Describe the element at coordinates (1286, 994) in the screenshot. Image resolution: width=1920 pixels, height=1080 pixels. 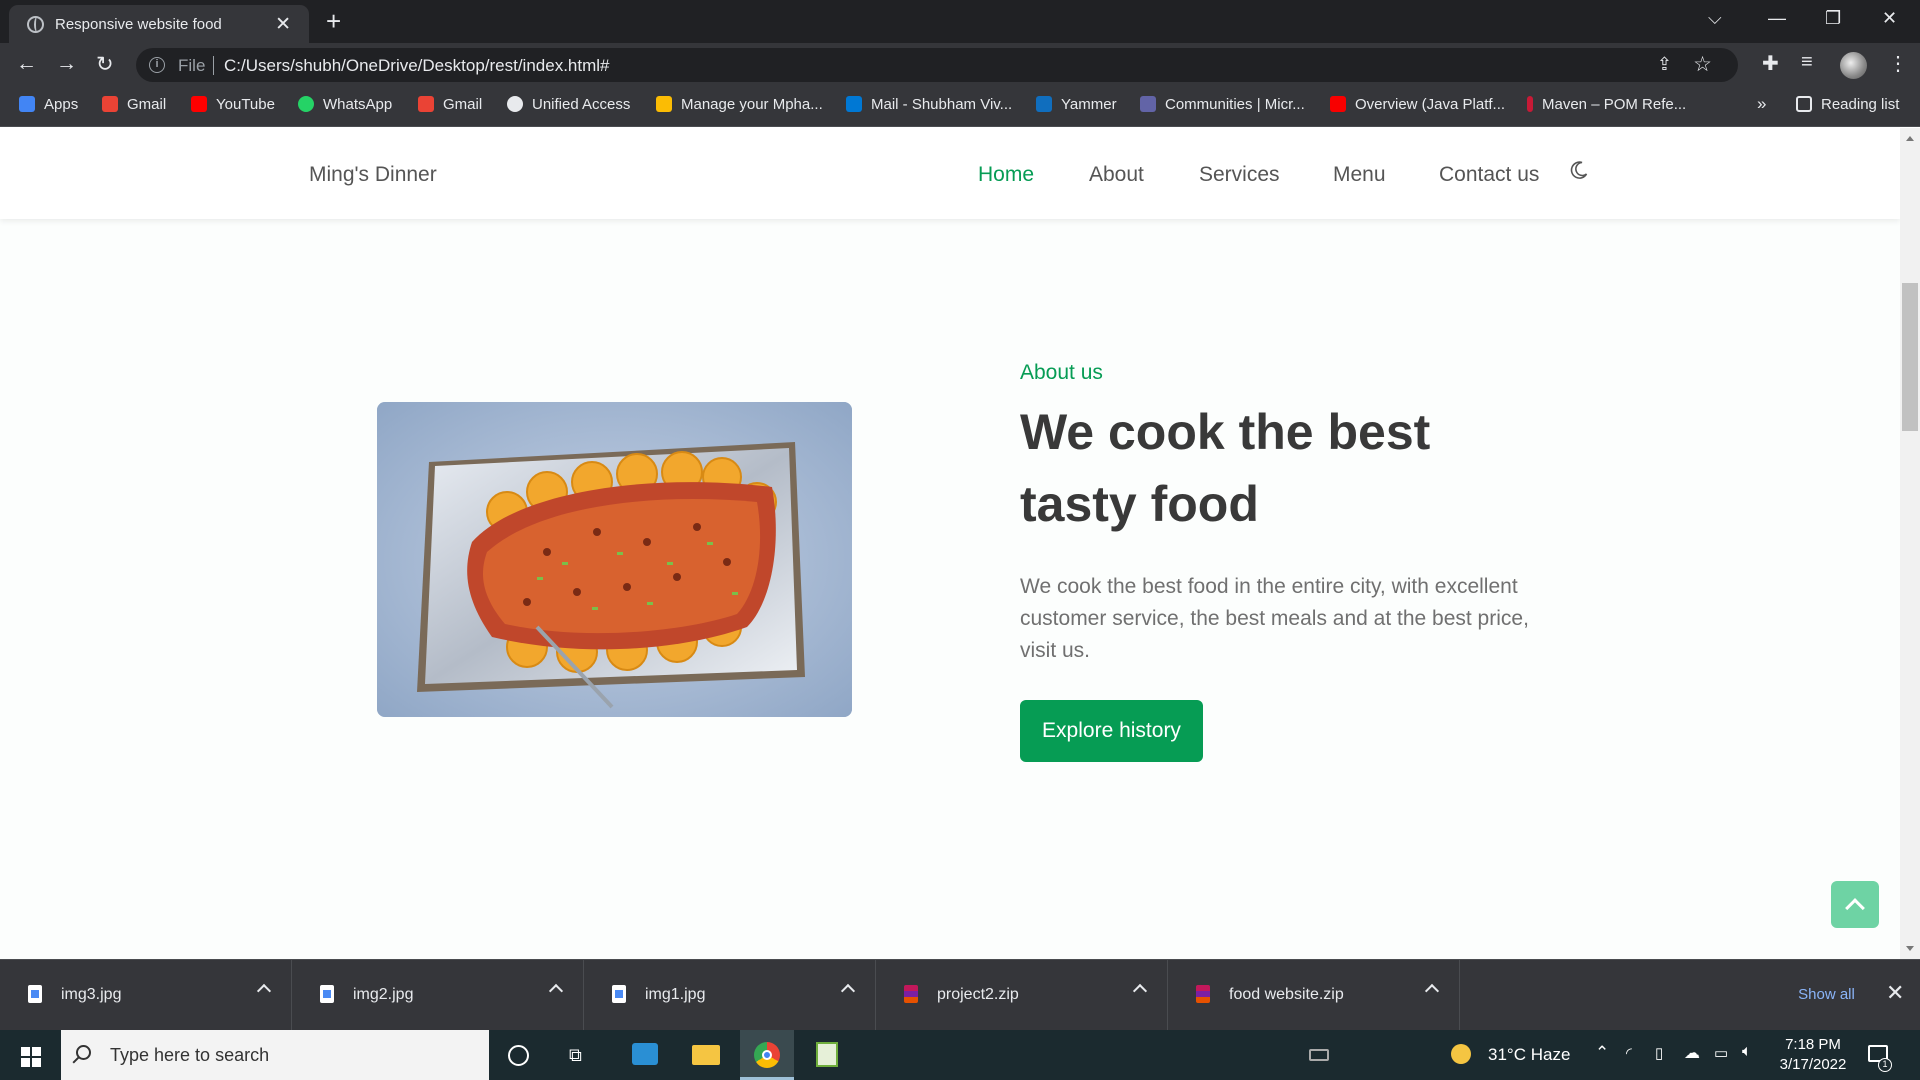
I see `download-filename: food website.zip` at that location.